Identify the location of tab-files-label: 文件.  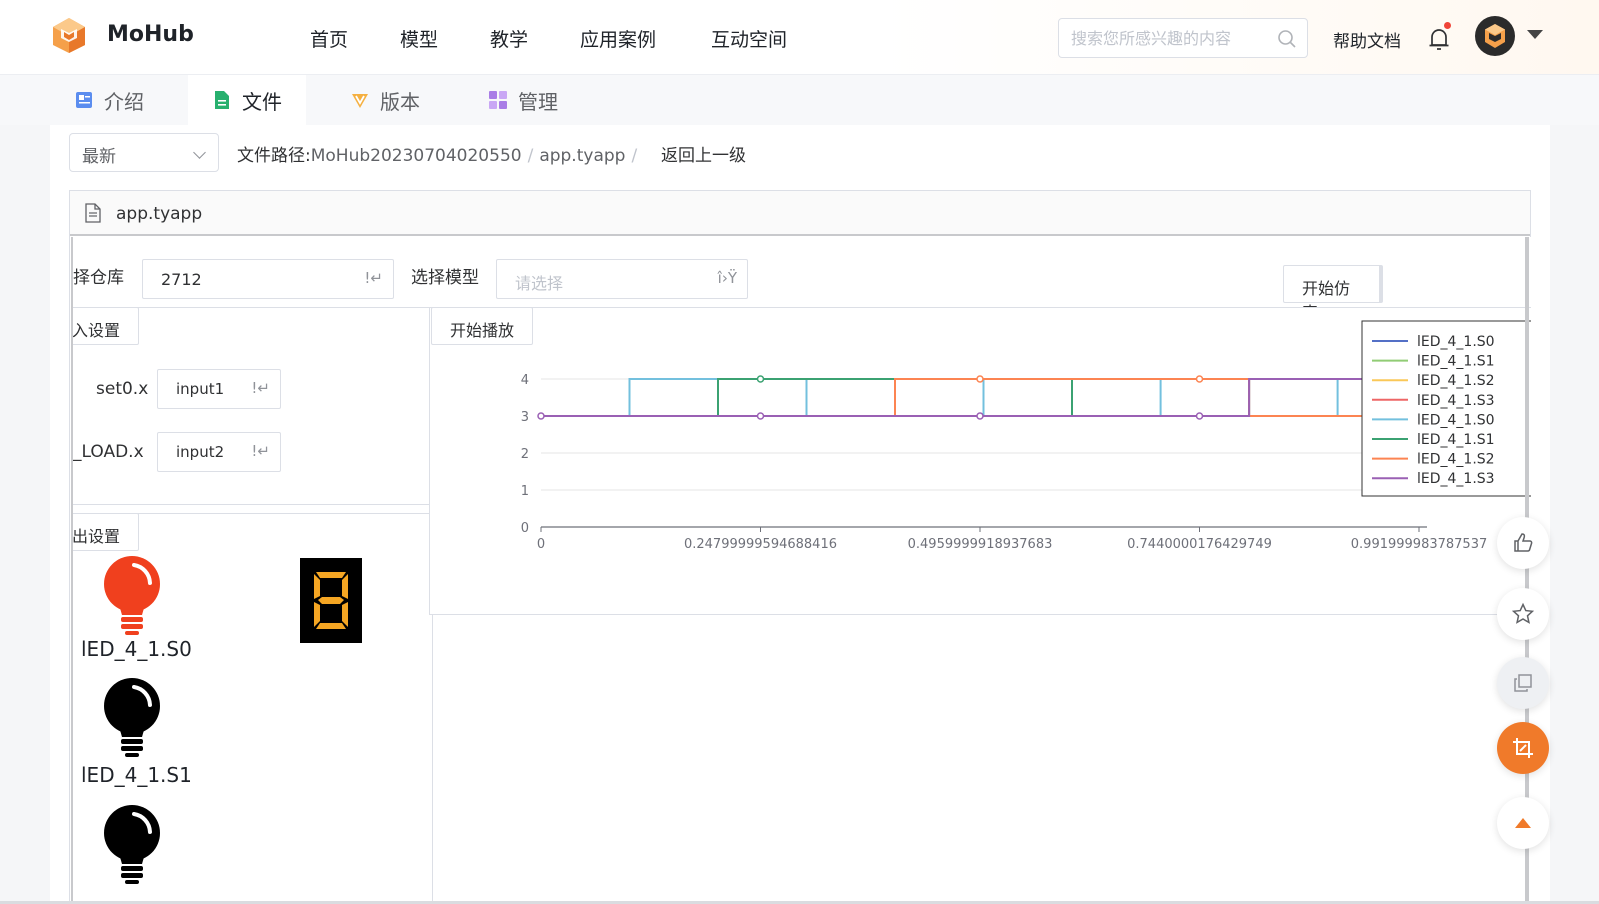
(262, 101).